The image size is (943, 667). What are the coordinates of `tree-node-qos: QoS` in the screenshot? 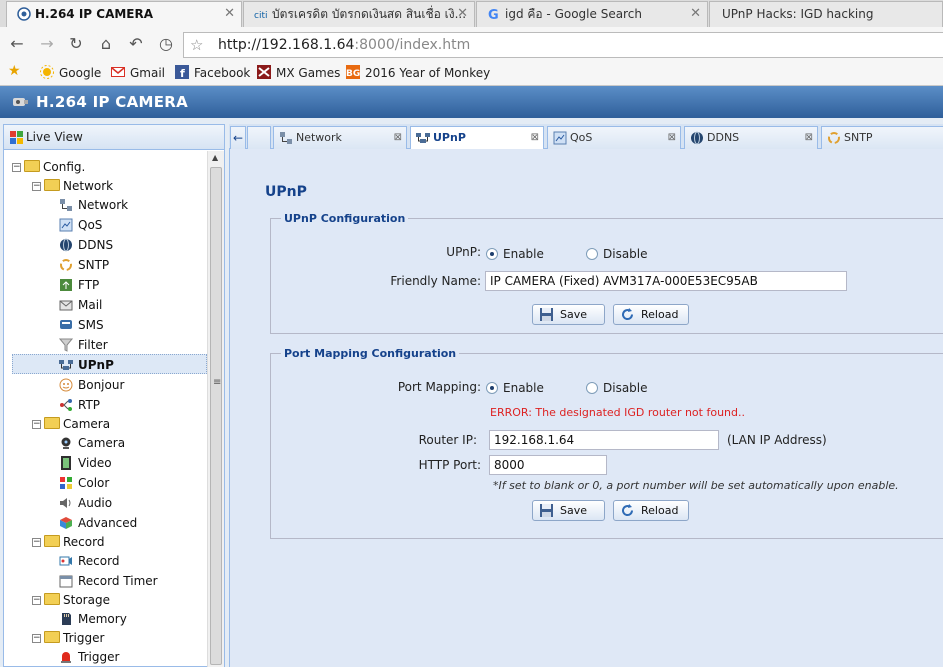 It's located at (80, 225).